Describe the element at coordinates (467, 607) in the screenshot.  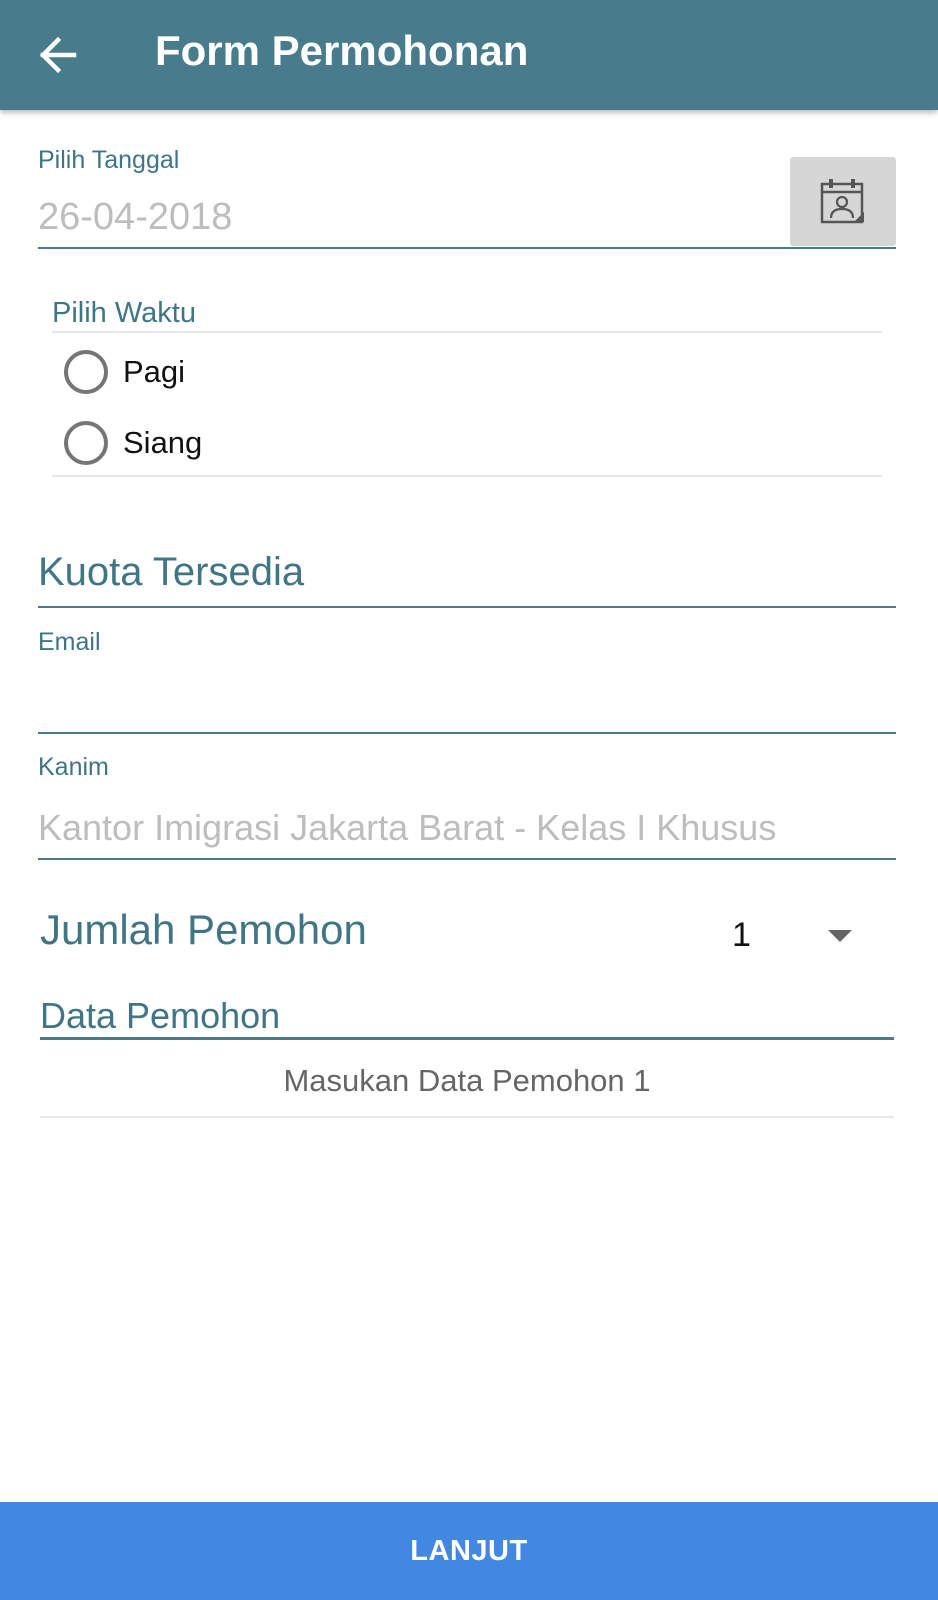
I see `quota-underline` at that location.